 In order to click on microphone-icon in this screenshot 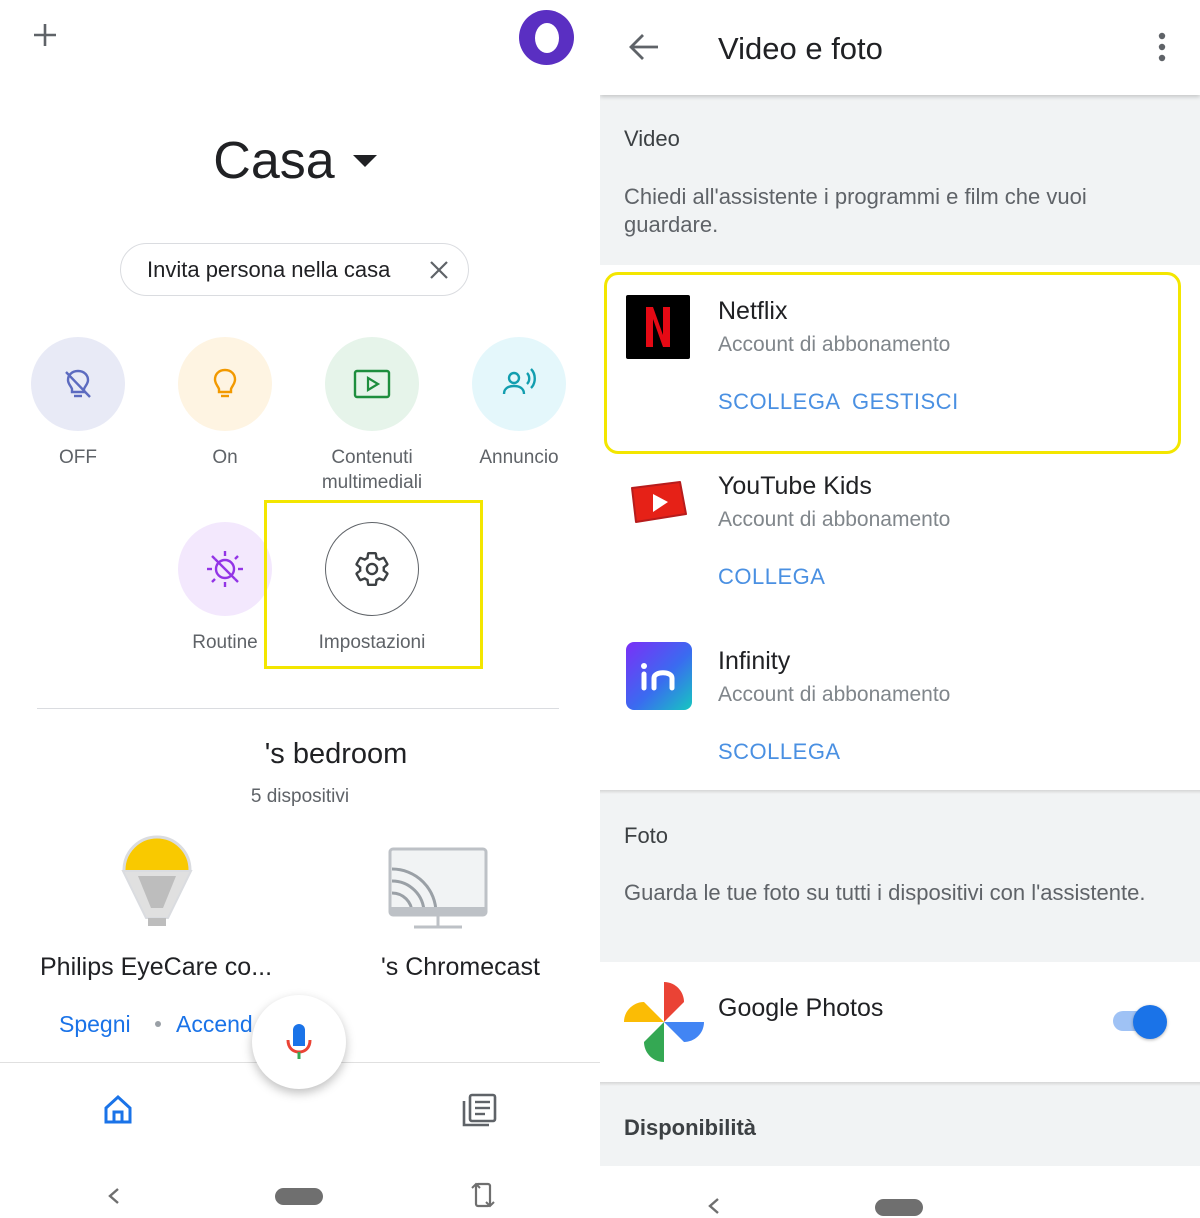, I will do `click(299, 1041)`.